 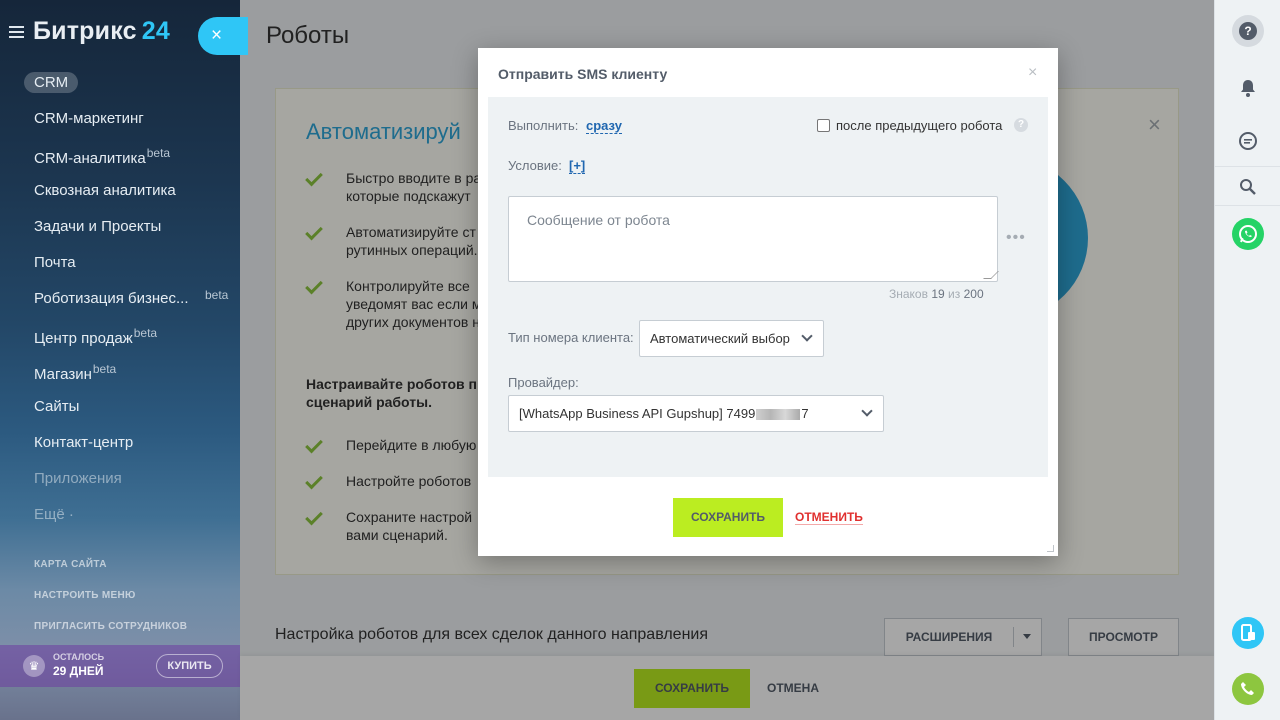 What do you see at coordinates (1248, 689) in the screenshot?
I see `phone-icon` at bounding box center [1248, 689].